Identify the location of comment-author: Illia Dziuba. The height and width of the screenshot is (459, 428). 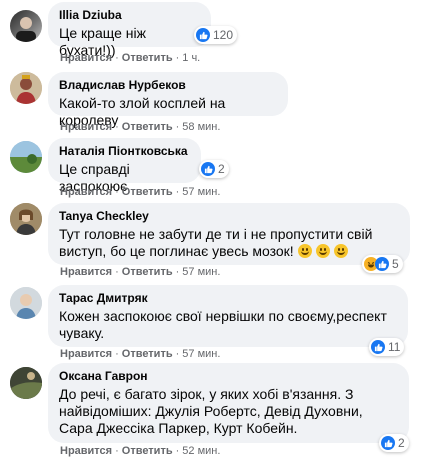
(129, 15).